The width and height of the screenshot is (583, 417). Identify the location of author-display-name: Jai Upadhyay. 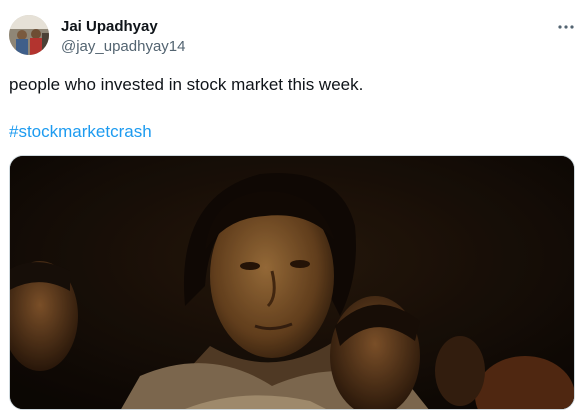
(109, 27).